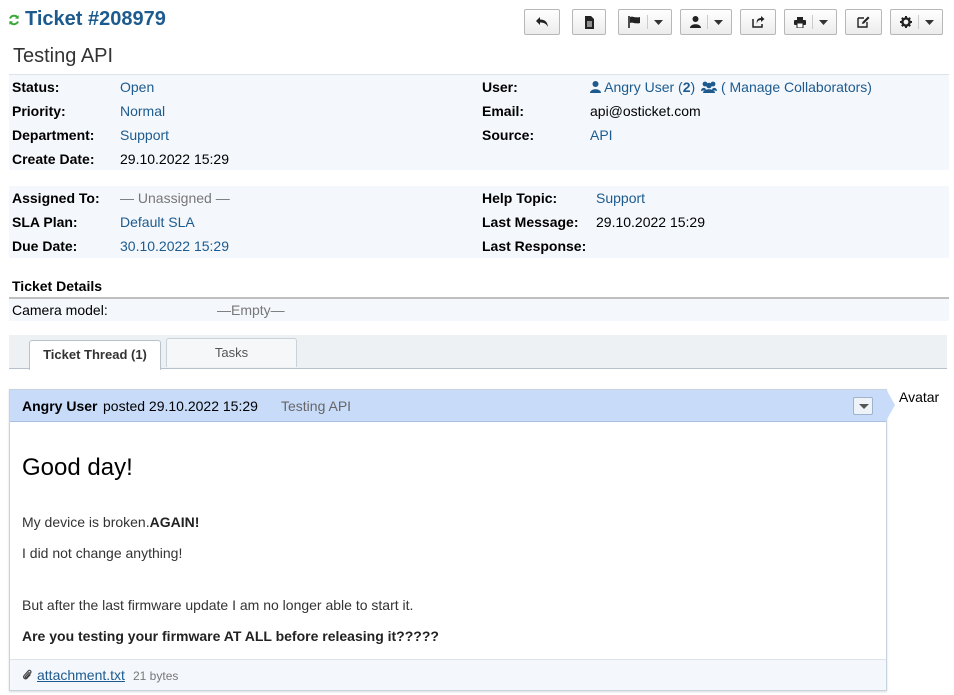 This screenshot has height=695, width=954. I want to click on ticket-subject: Testing API, so click(63, 56).